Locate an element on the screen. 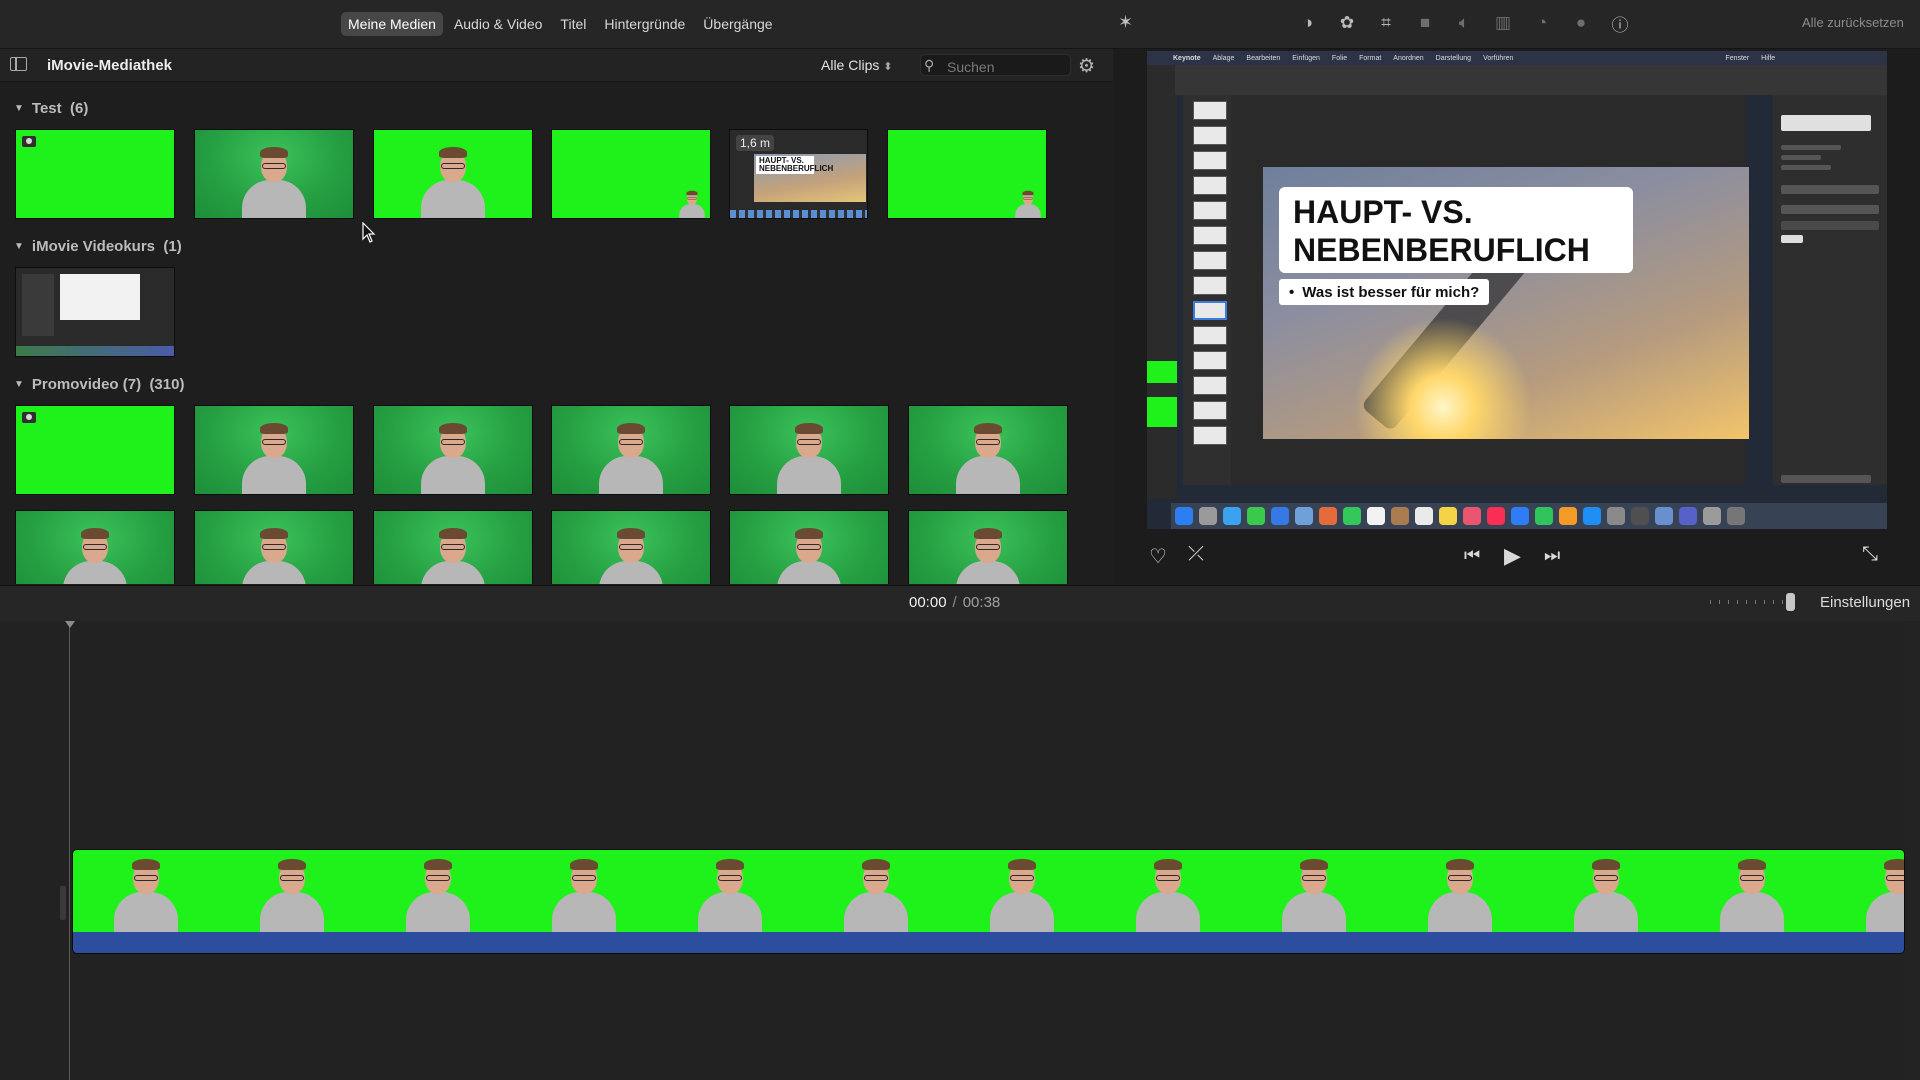 The height and width of the screenshot is (1080, 1920). current-time: 00:00 is located at coordinates (928, 602).